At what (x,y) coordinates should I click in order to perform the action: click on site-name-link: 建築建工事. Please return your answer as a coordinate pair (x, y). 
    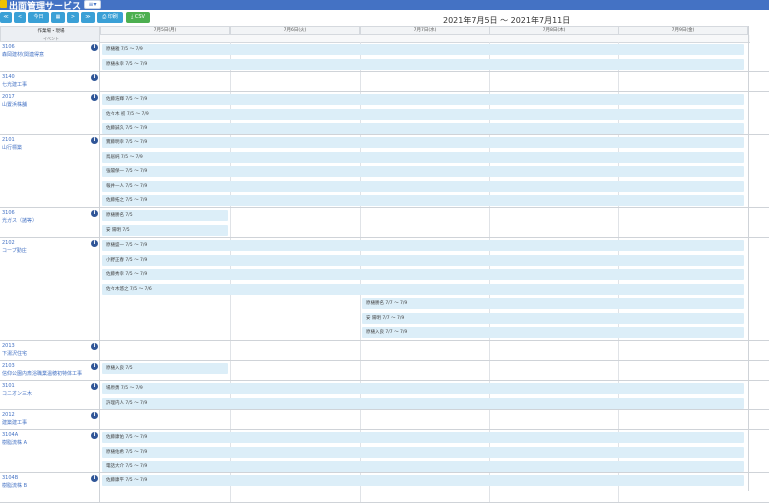
    Looking at the image, I should click on (14, 422).